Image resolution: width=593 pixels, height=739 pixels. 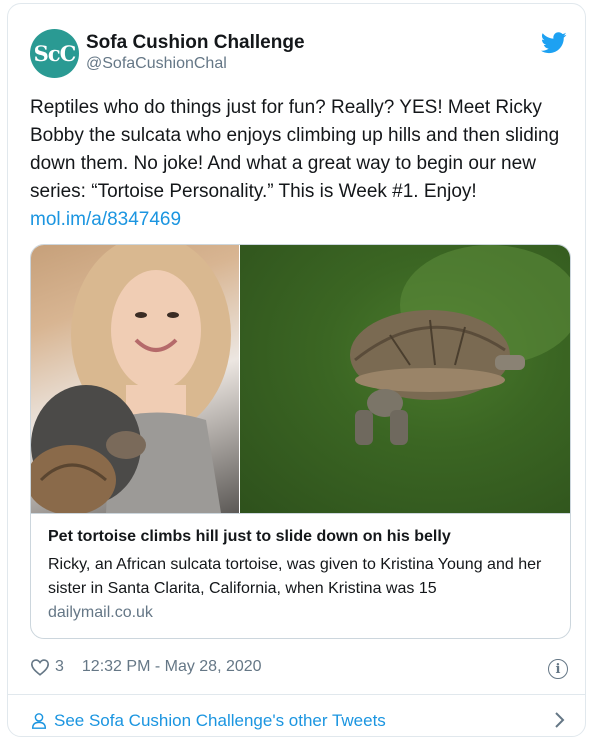 I want to click on avatar: ScC, so click(x=54, y=53).